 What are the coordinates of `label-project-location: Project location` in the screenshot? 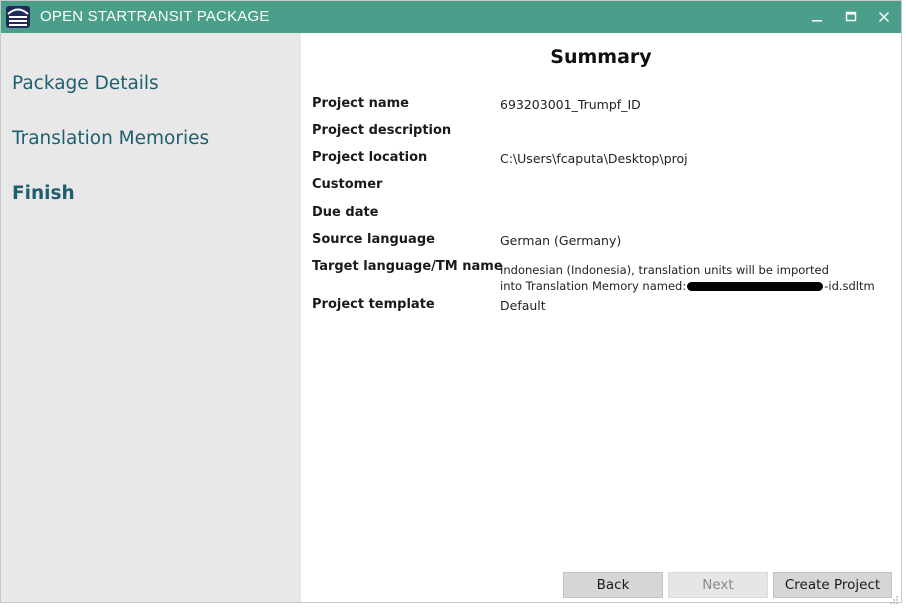 It's located at (370, 157).